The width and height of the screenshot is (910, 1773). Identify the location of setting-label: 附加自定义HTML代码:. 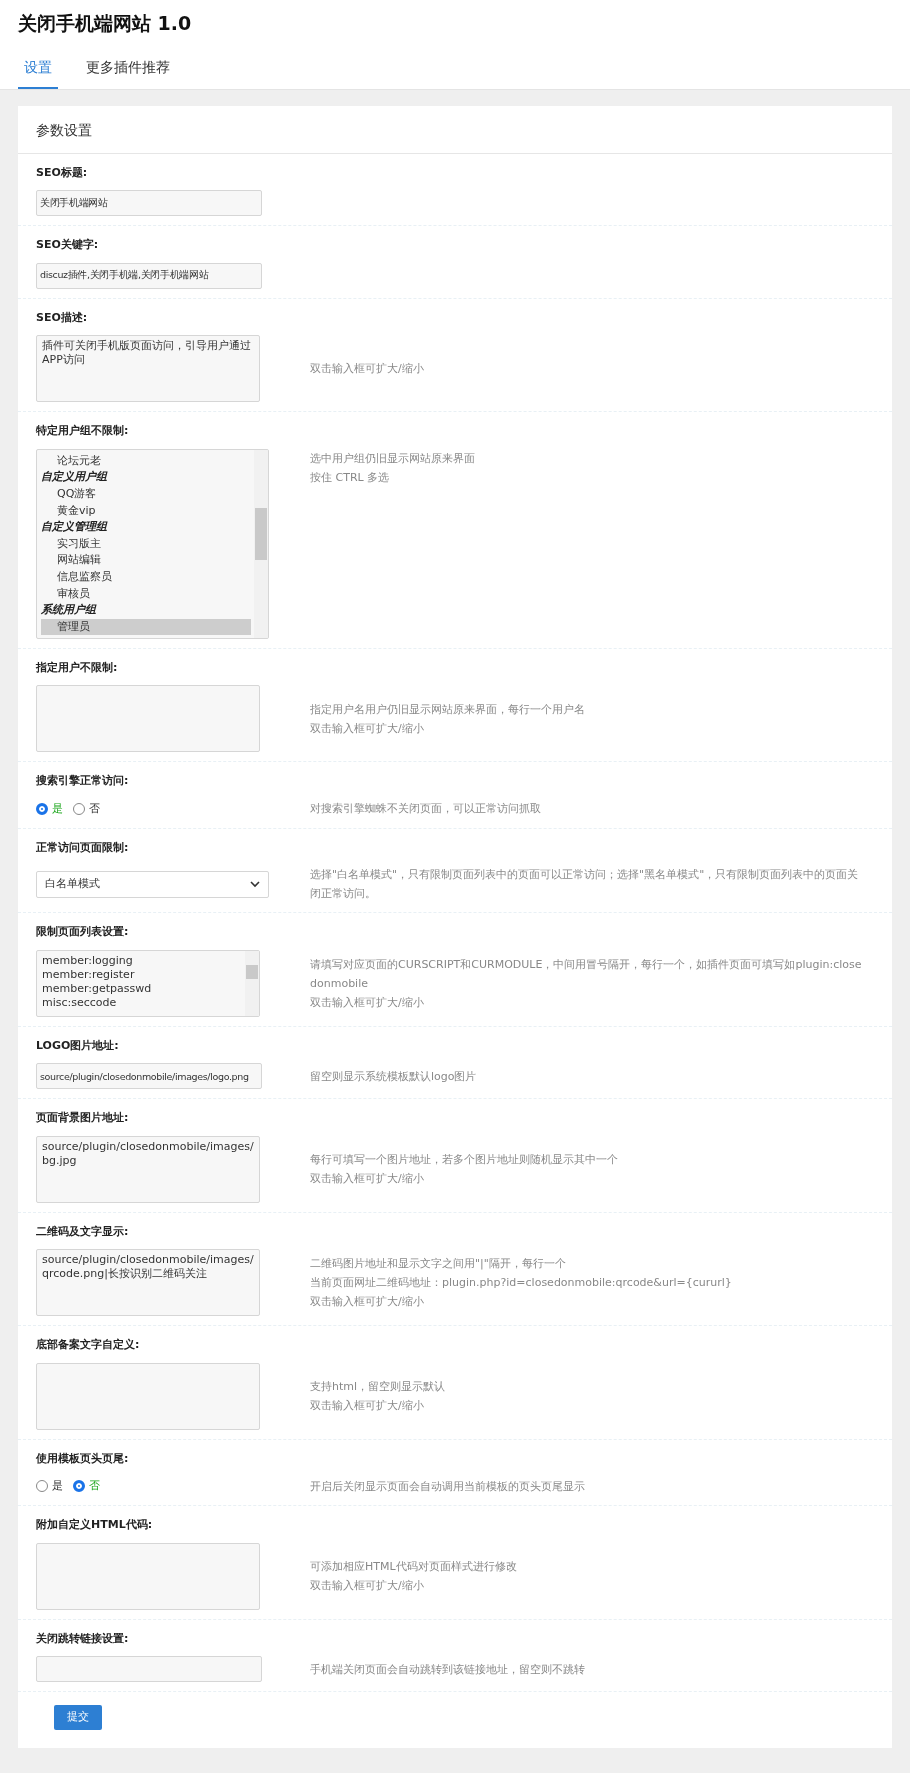
(95, 1525).